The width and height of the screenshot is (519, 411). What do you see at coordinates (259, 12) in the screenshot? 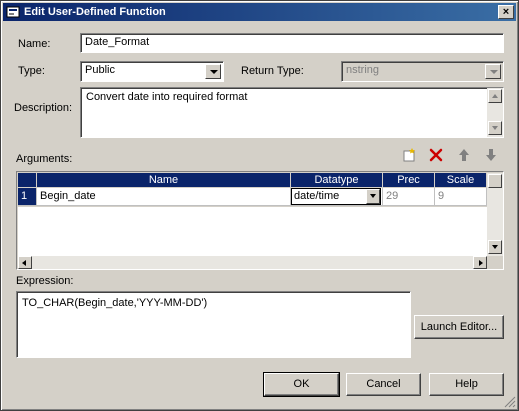
I see `title-bar: Edit User-Defined Function ×` at bounding box center [259, 12].